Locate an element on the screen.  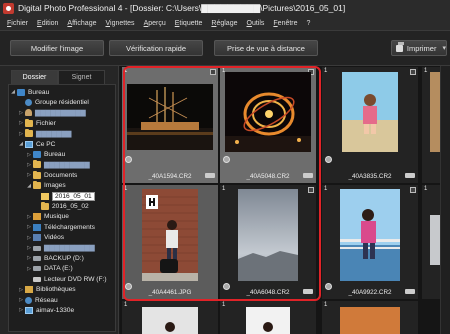
tab-folder: Dossier is located at coordinates (34, 77).